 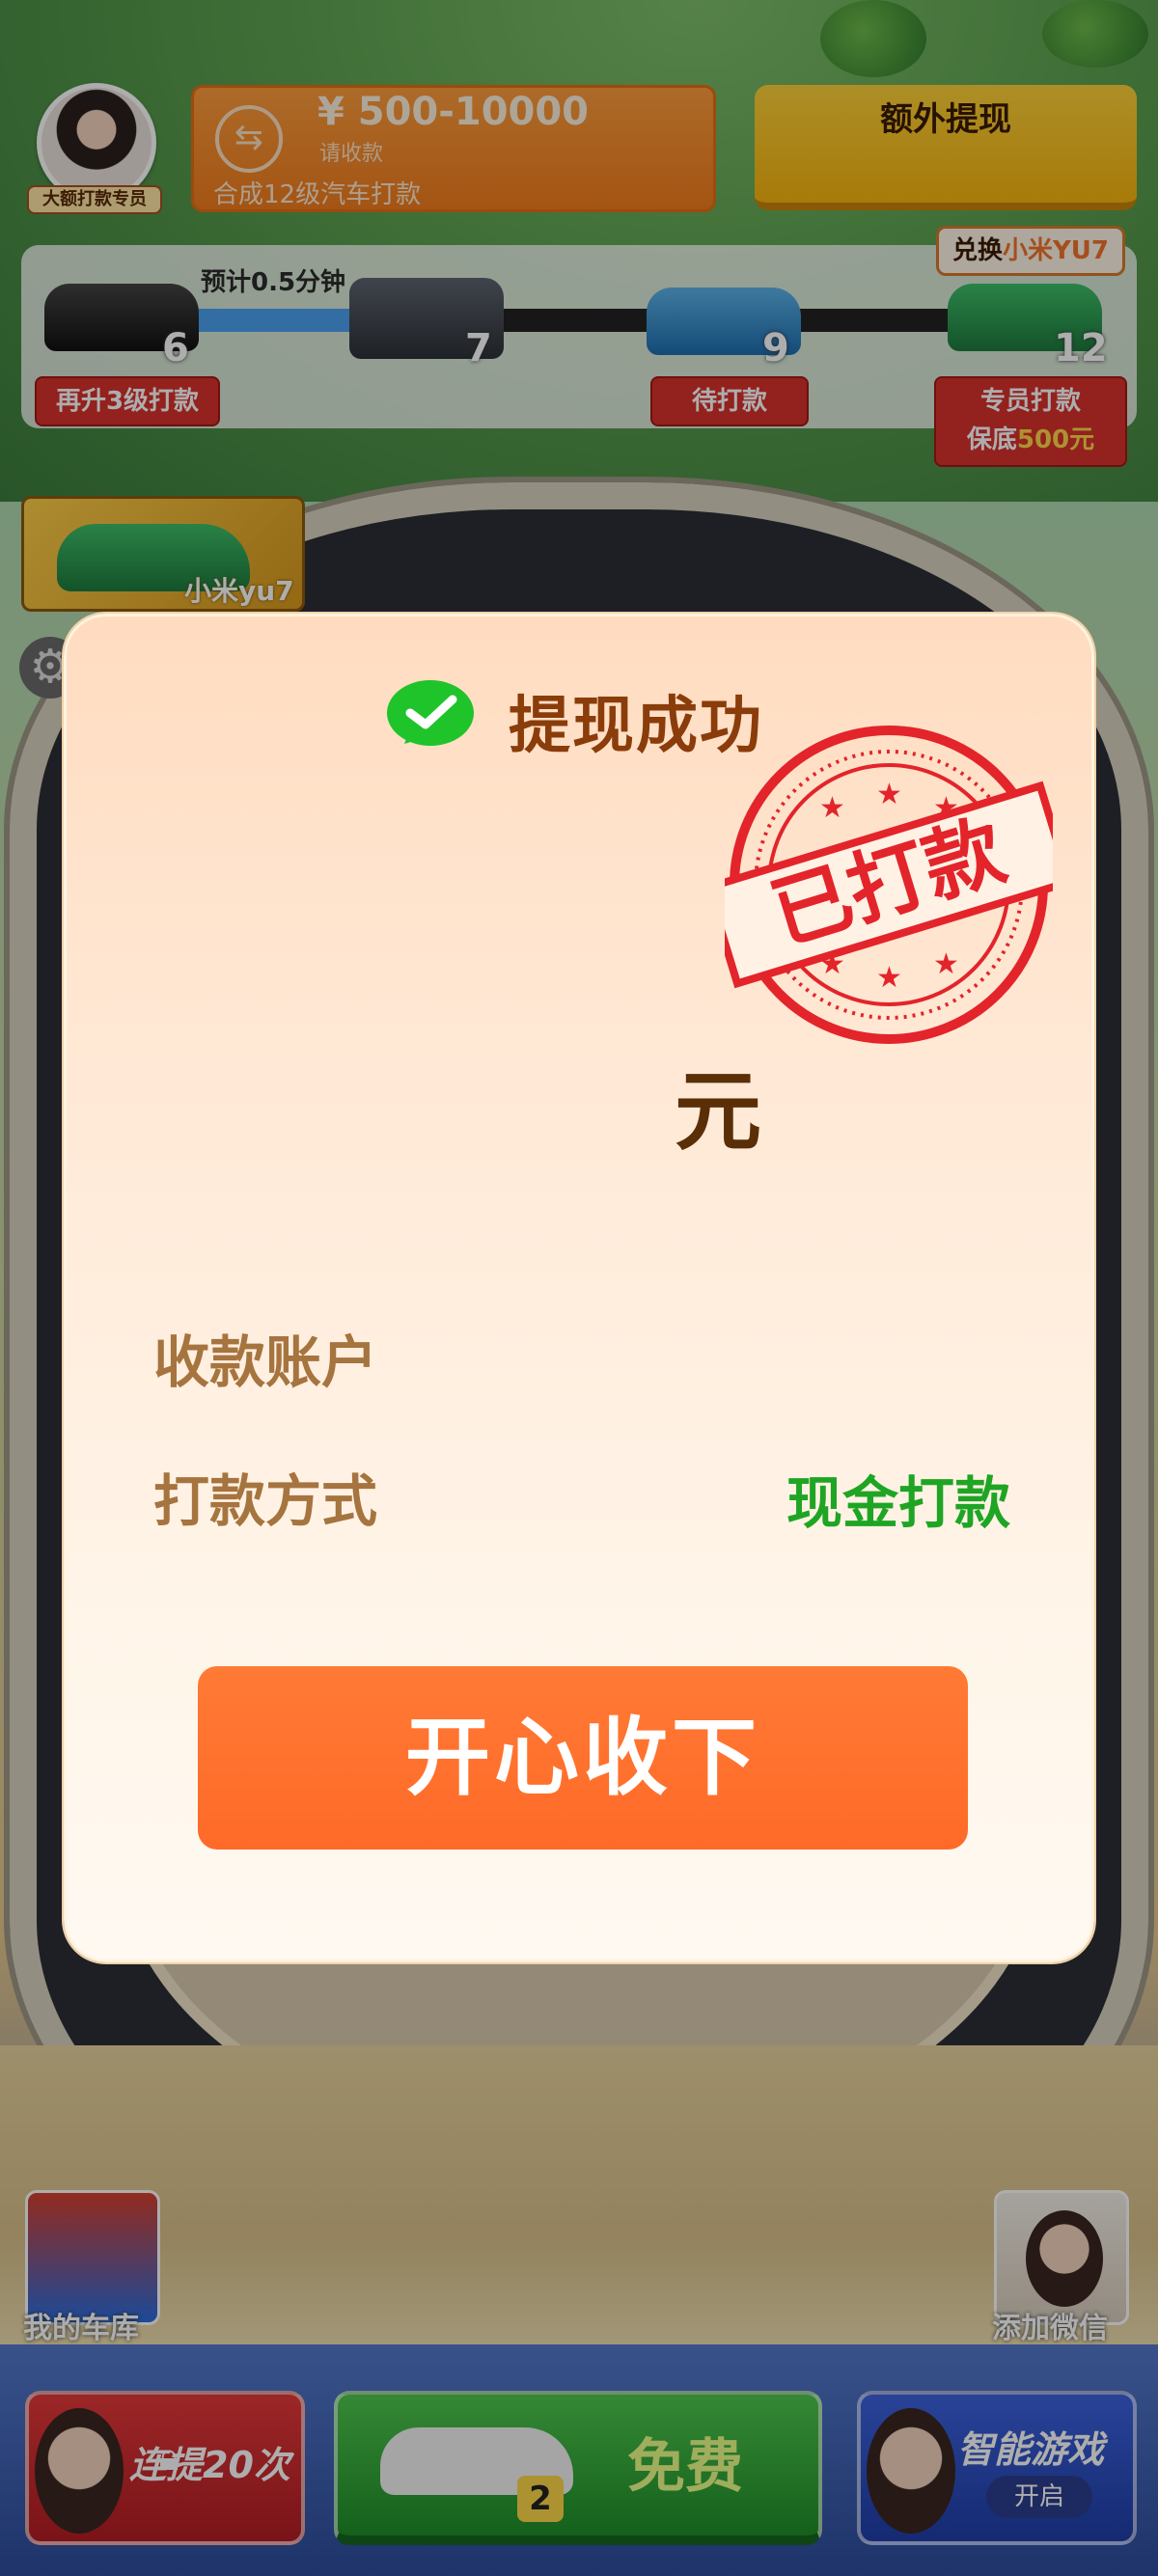 What do you see at coordinates (265, 1362) in the screenshot?
I see `account-label: 收款账户` at bounding box center [265, 1362].